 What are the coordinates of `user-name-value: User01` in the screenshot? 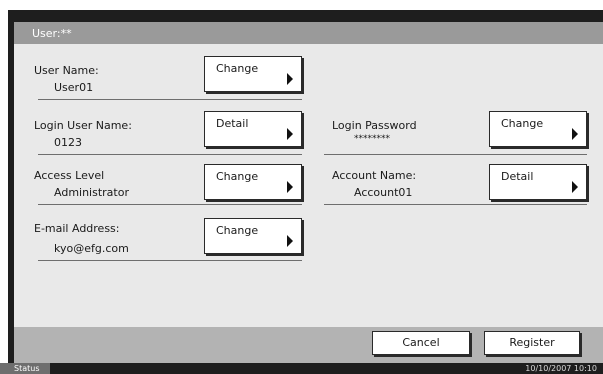 It's located at (74, 87).